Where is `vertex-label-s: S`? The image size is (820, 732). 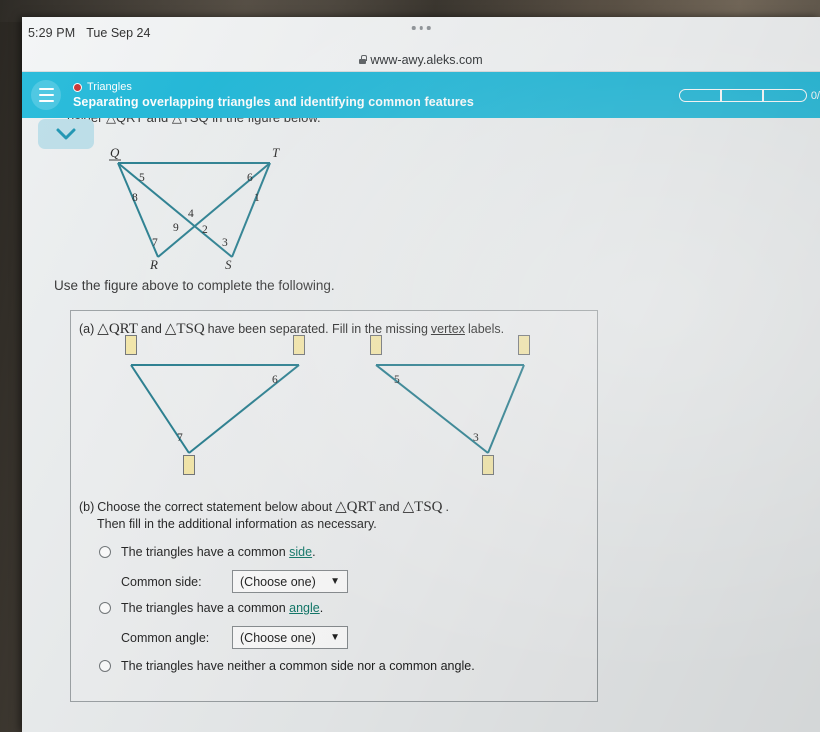 vertex-label-s: S is located at coordinates (228, 264).